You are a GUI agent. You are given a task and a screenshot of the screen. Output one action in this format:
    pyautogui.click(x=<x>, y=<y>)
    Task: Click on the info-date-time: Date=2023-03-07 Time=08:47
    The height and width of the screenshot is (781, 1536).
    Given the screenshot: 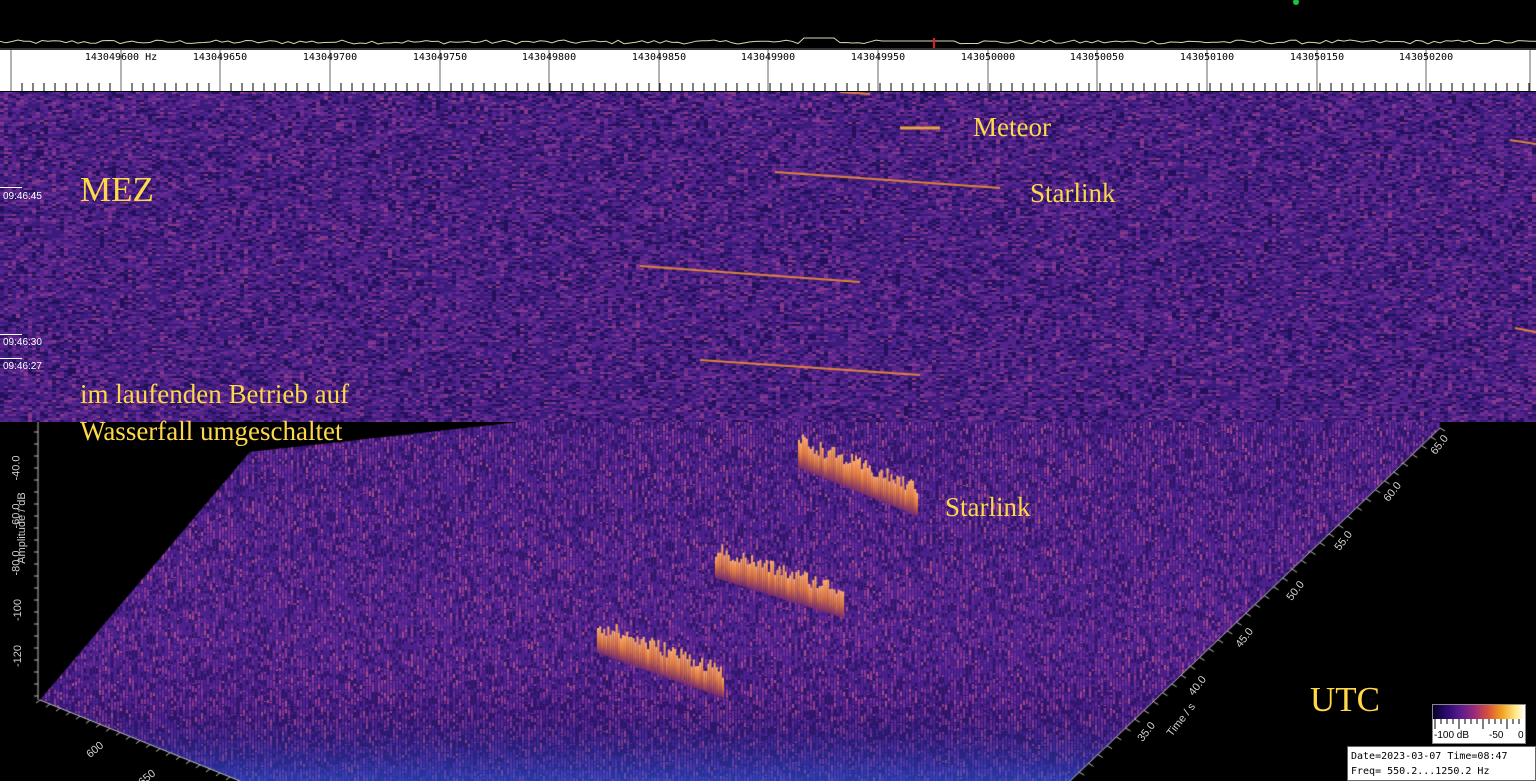 What is the action you would take?
    pyautogui.click(x=1429, y=756)
    